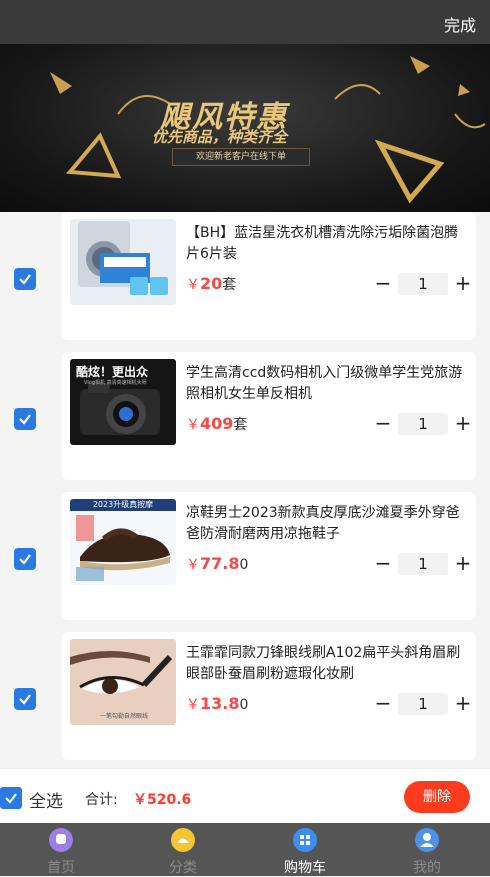 This screenshot has width=490, height=877. What do you see at coordinates (46, 799) in the screenshot?
I see `select-all-label: 全选` at bounding box center [46, 799].